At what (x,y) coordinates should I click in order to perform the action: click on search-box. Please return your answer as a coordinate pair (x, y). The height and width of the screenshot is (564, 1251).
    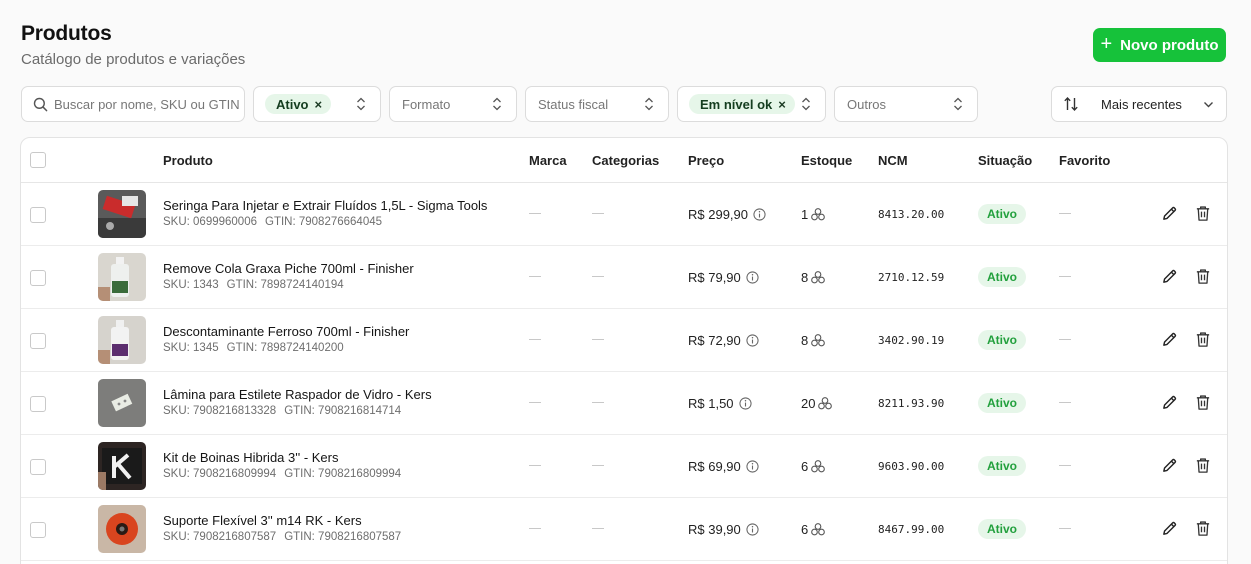
    Looking at the image, I should click on (133, 104).